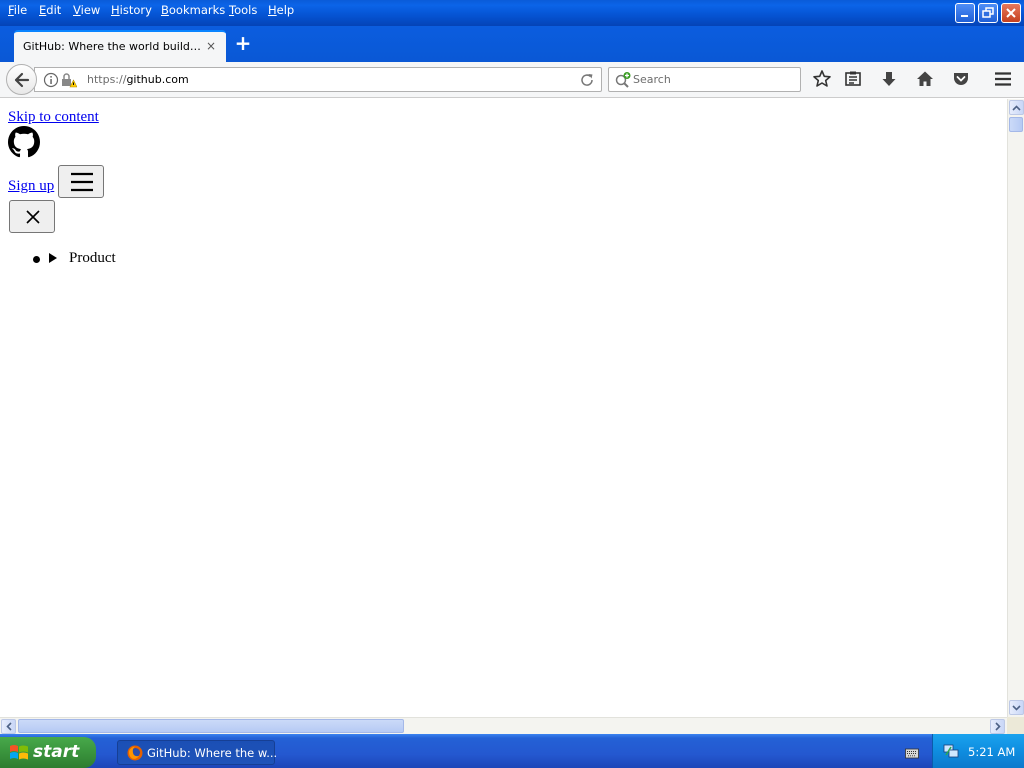  I want to click on scroll-down-button, so click(1016, 707).